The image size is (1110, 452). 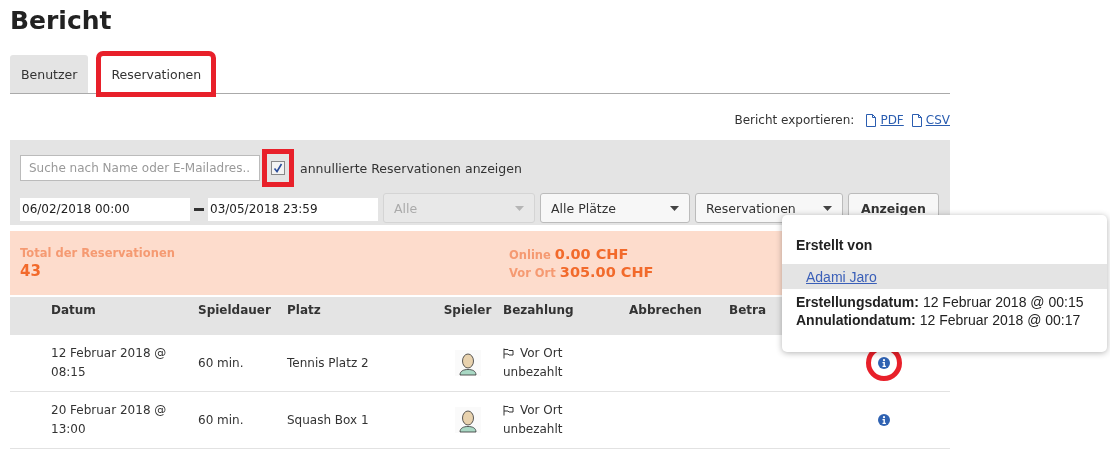 I want to click on column-header: Bezahlung, so click(x=539, y=310).